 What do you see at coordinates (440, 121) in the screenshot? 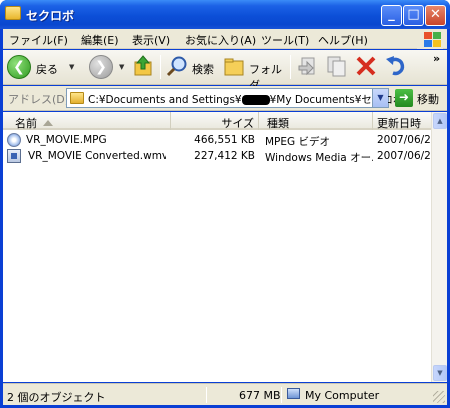
I see `scroll-up-icon: ▲` at bounding box center [440, 121].